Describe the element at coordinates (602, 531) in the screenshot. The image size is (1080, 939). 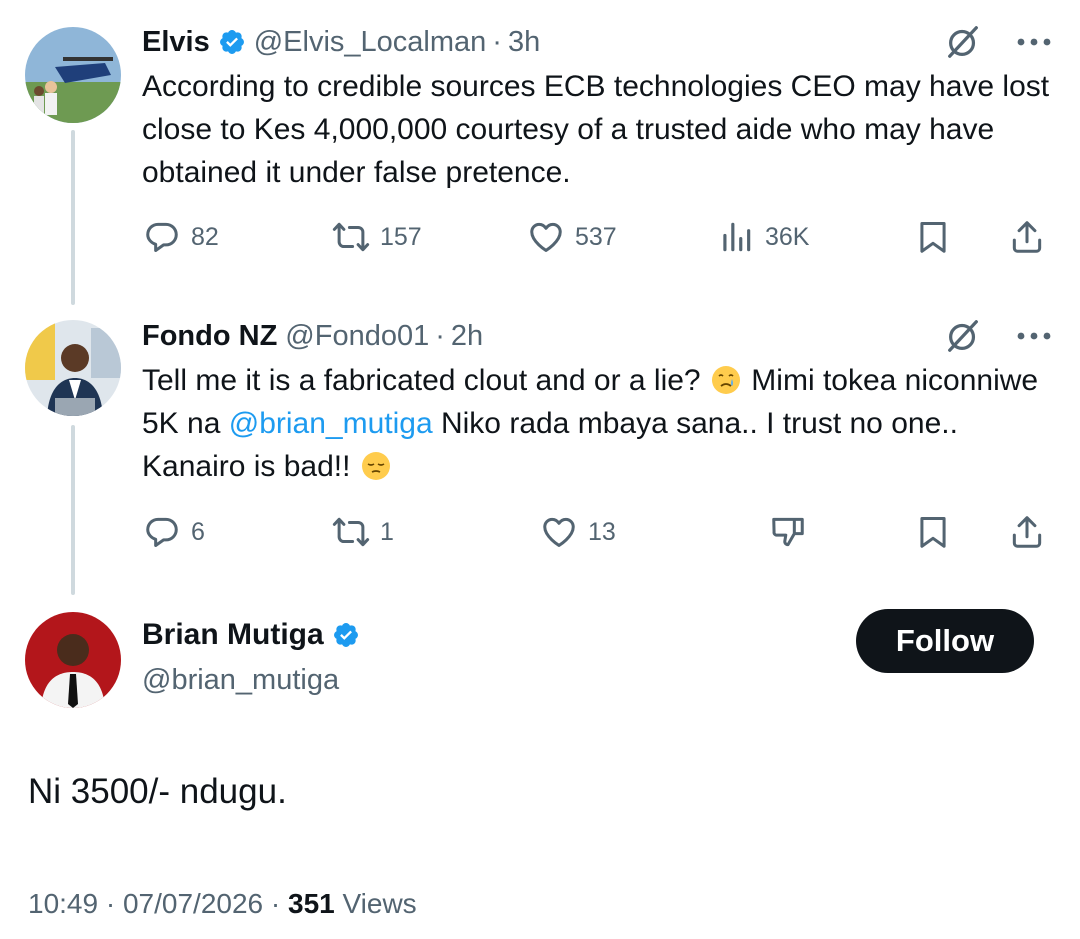
I see `like-count: 13` at that location.